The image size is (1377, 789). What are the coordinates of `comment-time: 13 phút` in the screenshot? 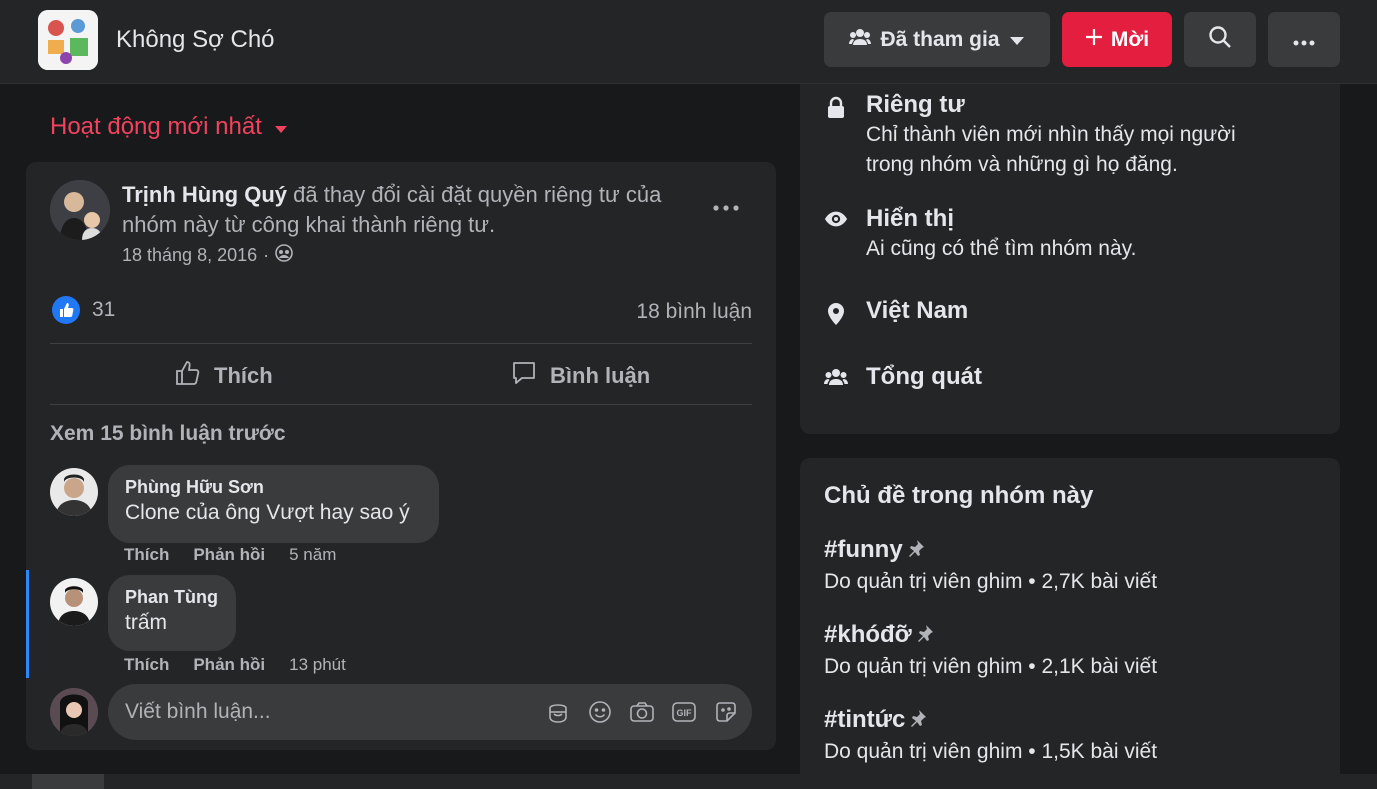 It's located at (317, 665).